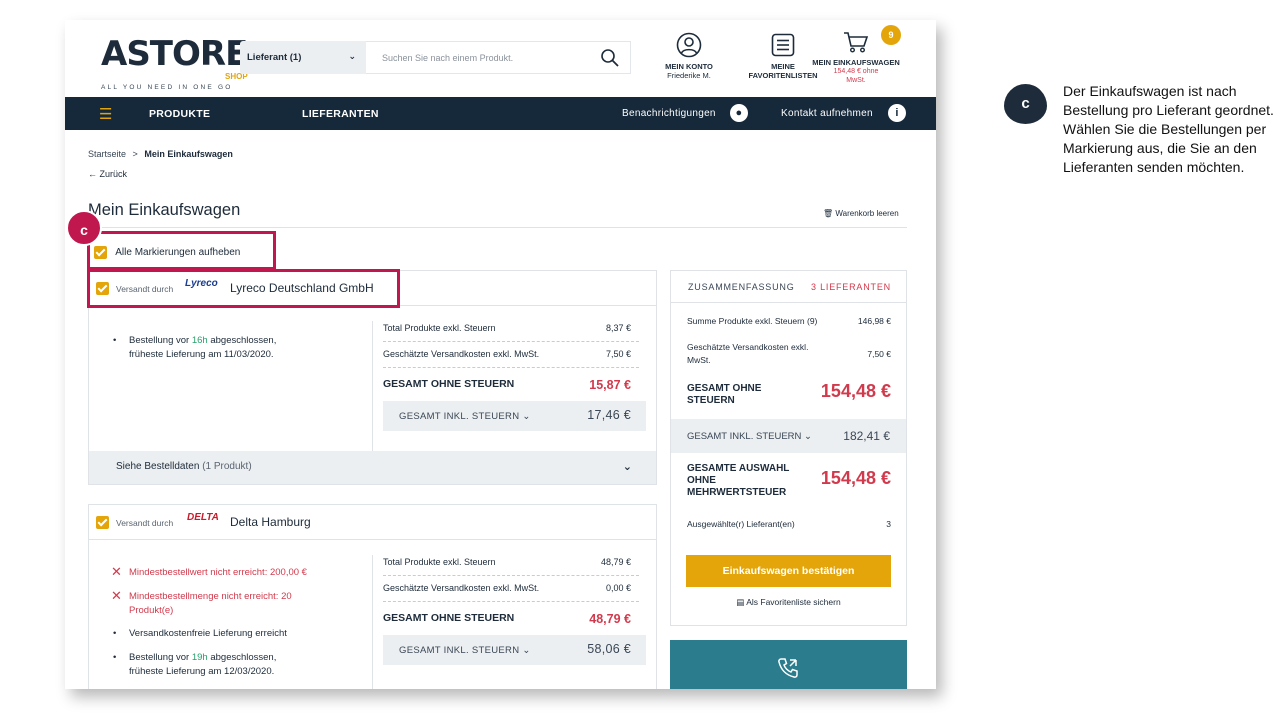 The width and height of the screenshot is (1280, 720). I want to click on logo-wordmark: ASTORE, so click(174, 54).